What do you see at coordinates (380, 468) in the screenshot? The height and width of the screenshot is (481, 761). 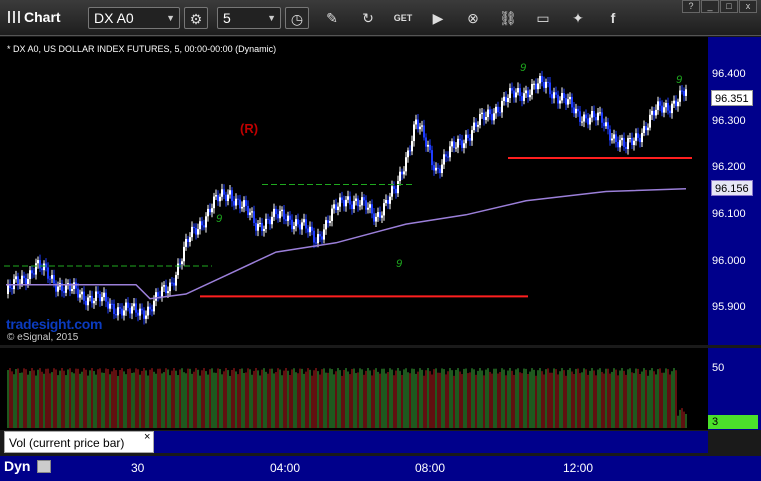 I see `time-axis` at bounding box center [380, 468].